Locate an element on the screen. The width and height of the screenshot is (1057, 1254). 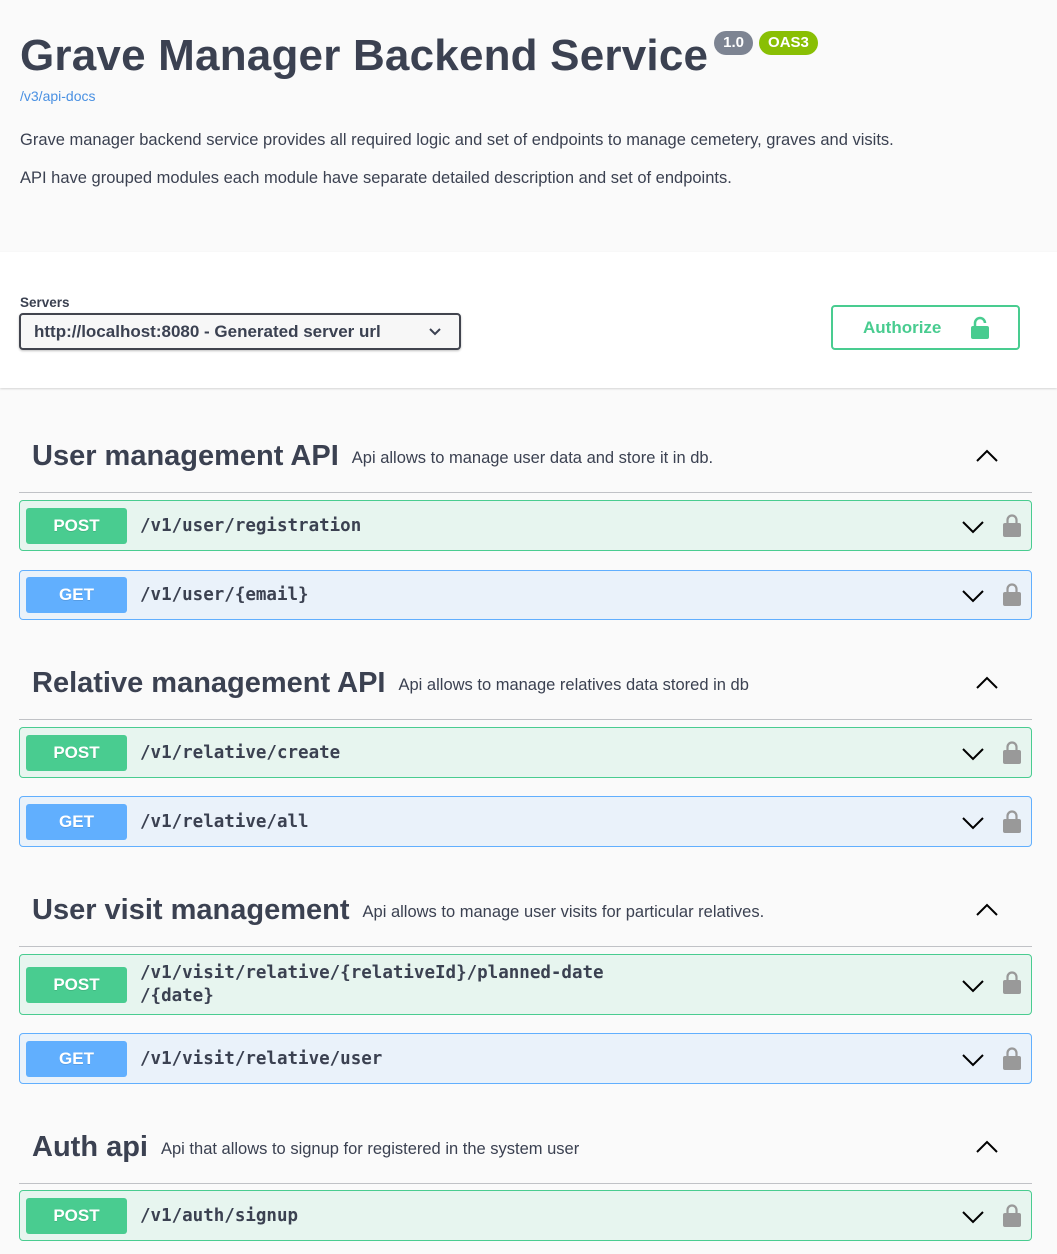
operation-path: /v1/visit/relative/user is located at coordinates (261, 1059).